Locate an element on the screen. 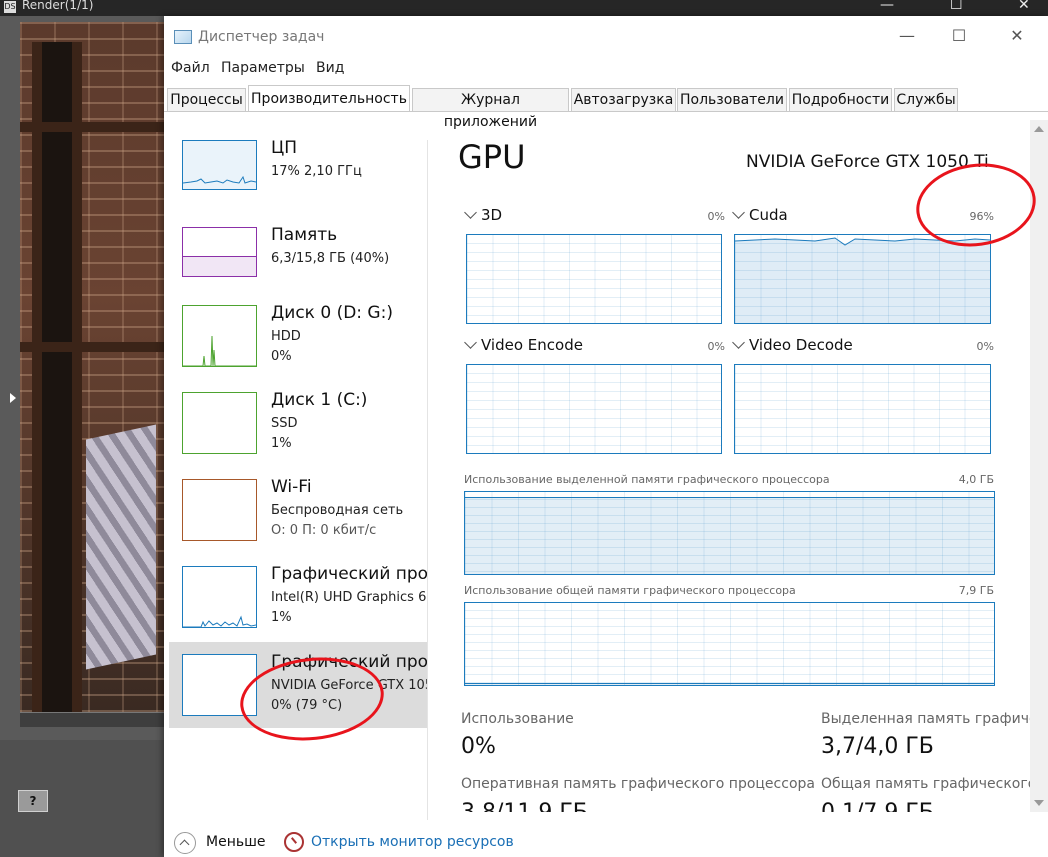 Image resolution: width=1048 pixels, height=857 pixels. gpu0-thumbnail is located at coordinates (219, 597).